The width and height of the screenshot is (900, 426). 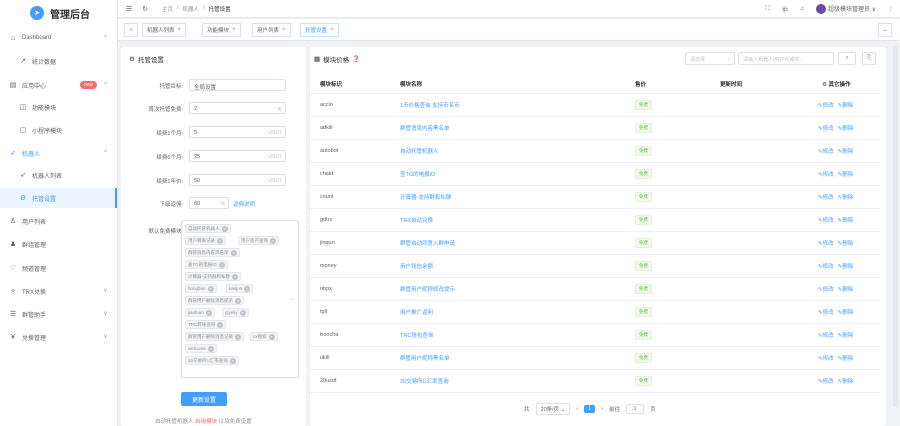 What do you see at coordinates (244, 204) in the screenshot?
I see `commission-help-link: 返佣说明` at bounding box center [244, 204].